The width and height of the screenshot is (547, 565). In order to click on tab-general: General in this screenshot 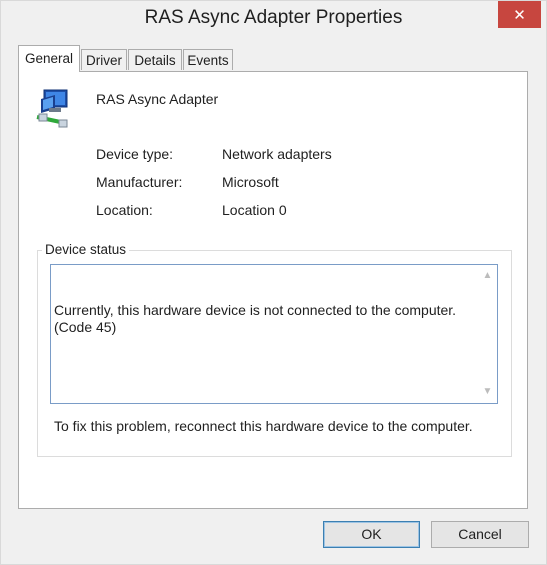, I will do `click(49, 58)`.